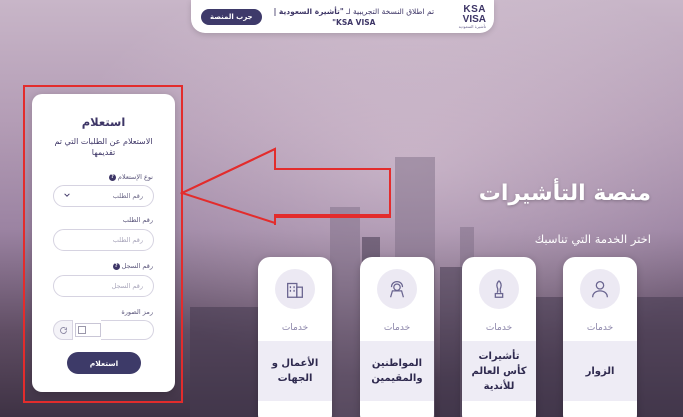 Image resolution: width=683 pixels, height=417 pixels. I want to click on visitor-icon, so click(600, 289).